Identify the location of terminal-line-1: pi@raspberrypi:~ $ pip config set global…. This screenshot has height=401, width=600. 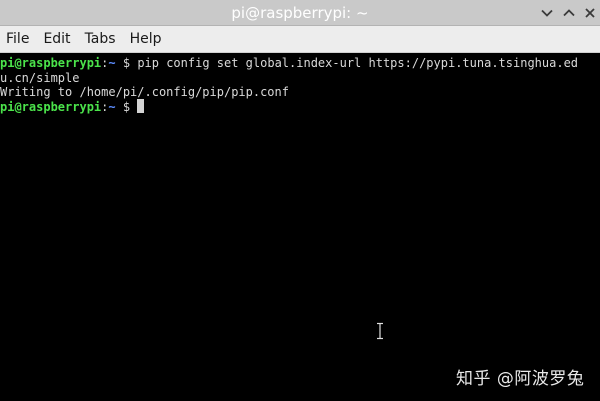
(289, 63).